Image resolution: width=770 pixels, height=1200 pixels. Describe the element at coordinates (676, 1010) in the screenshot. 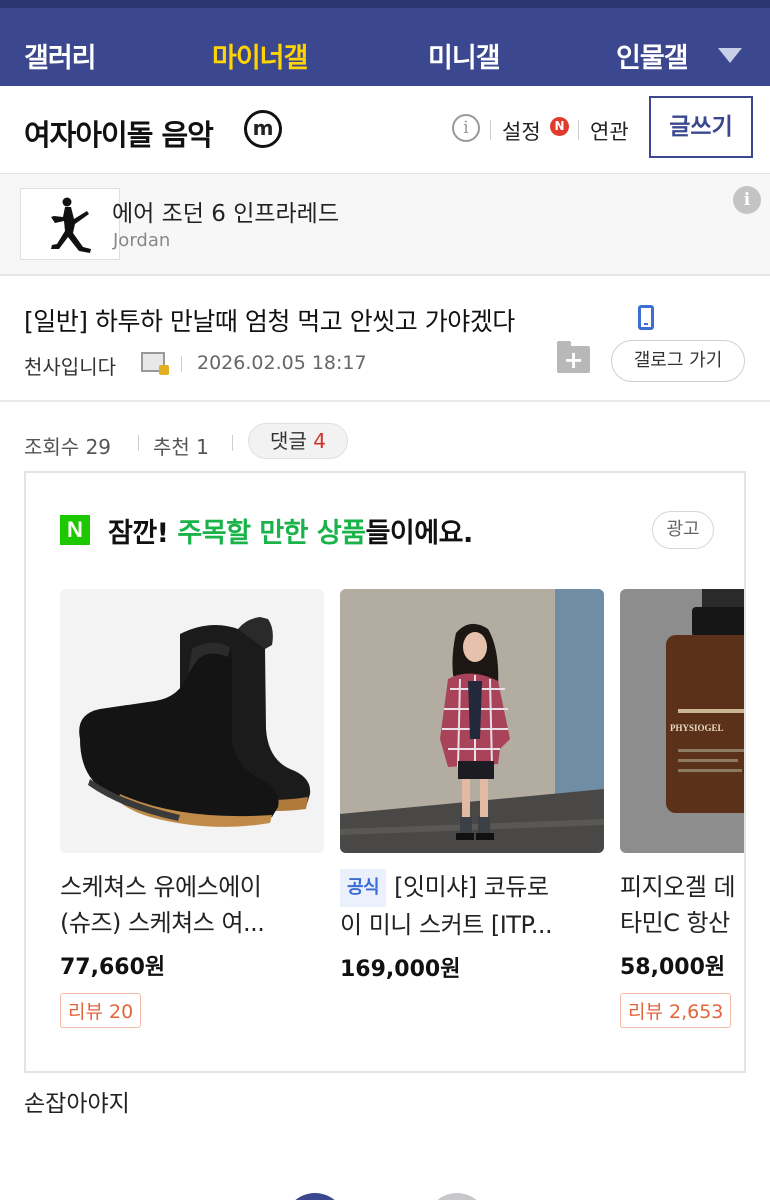

I see `review-count-badge: 리뷰 2,653` at that location.